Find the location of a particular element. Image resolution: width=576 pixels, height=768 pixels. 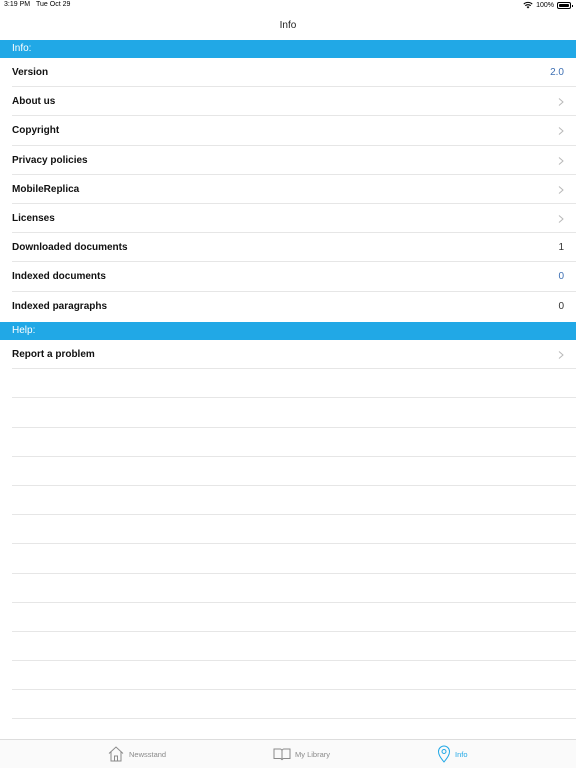

tab-label: Info is located at coordinates (461, 754).